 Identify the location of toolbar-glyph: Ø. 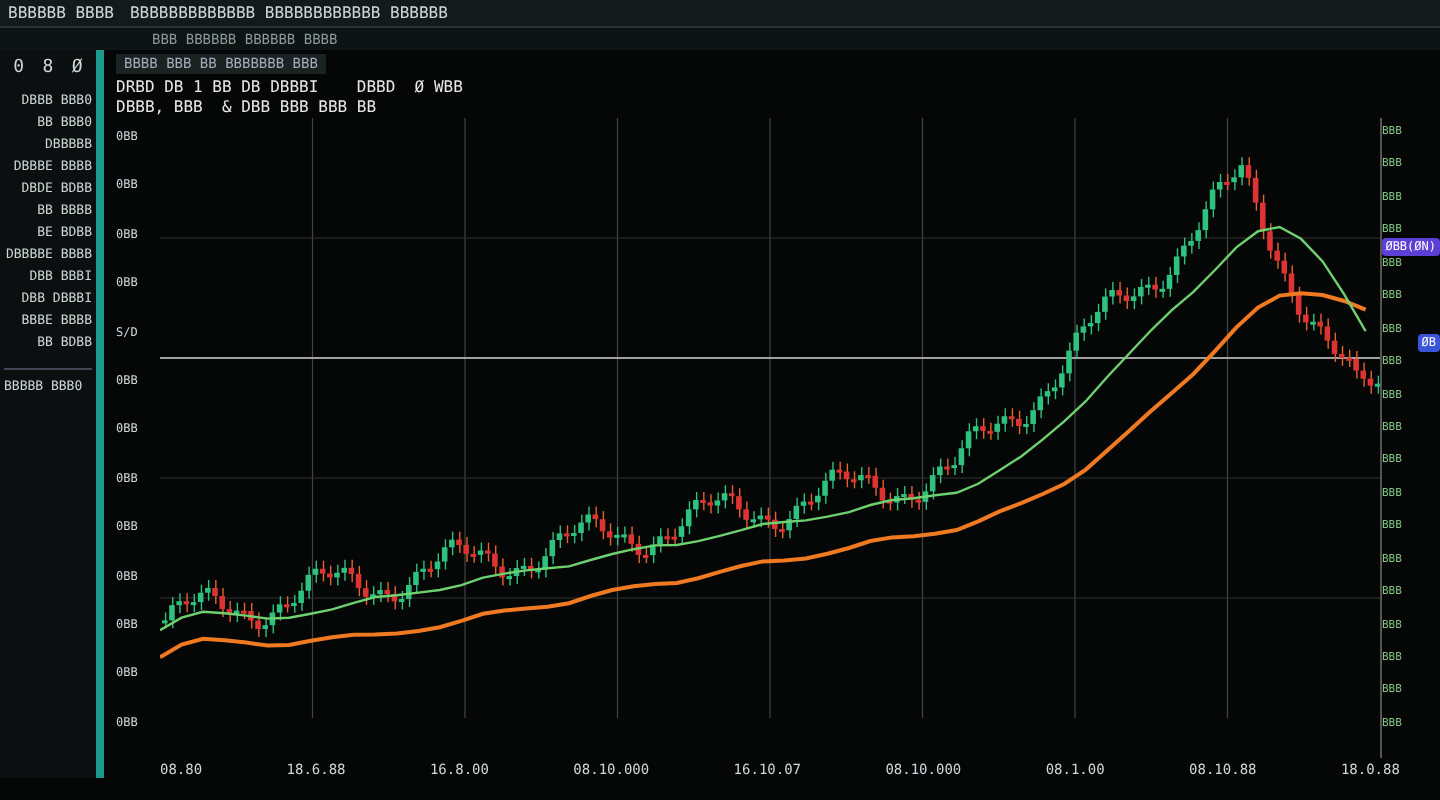
(77, 68).